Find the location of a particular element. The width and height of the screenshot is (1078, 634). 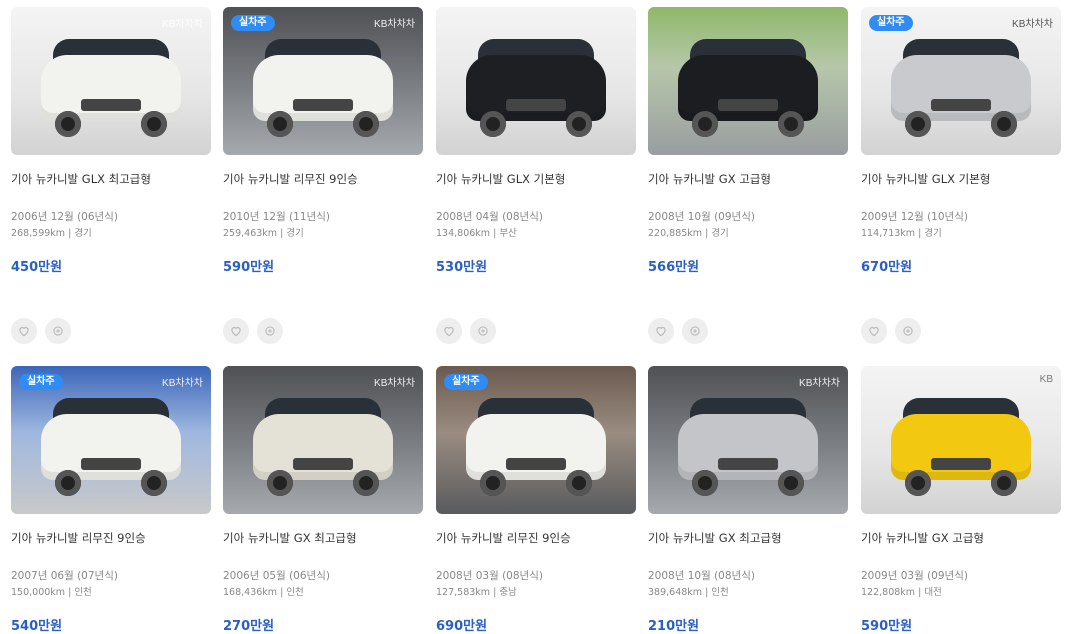

listing-title: 기아 뉴카니발 GLX 최고급형 is located at coordinates (111, 179).